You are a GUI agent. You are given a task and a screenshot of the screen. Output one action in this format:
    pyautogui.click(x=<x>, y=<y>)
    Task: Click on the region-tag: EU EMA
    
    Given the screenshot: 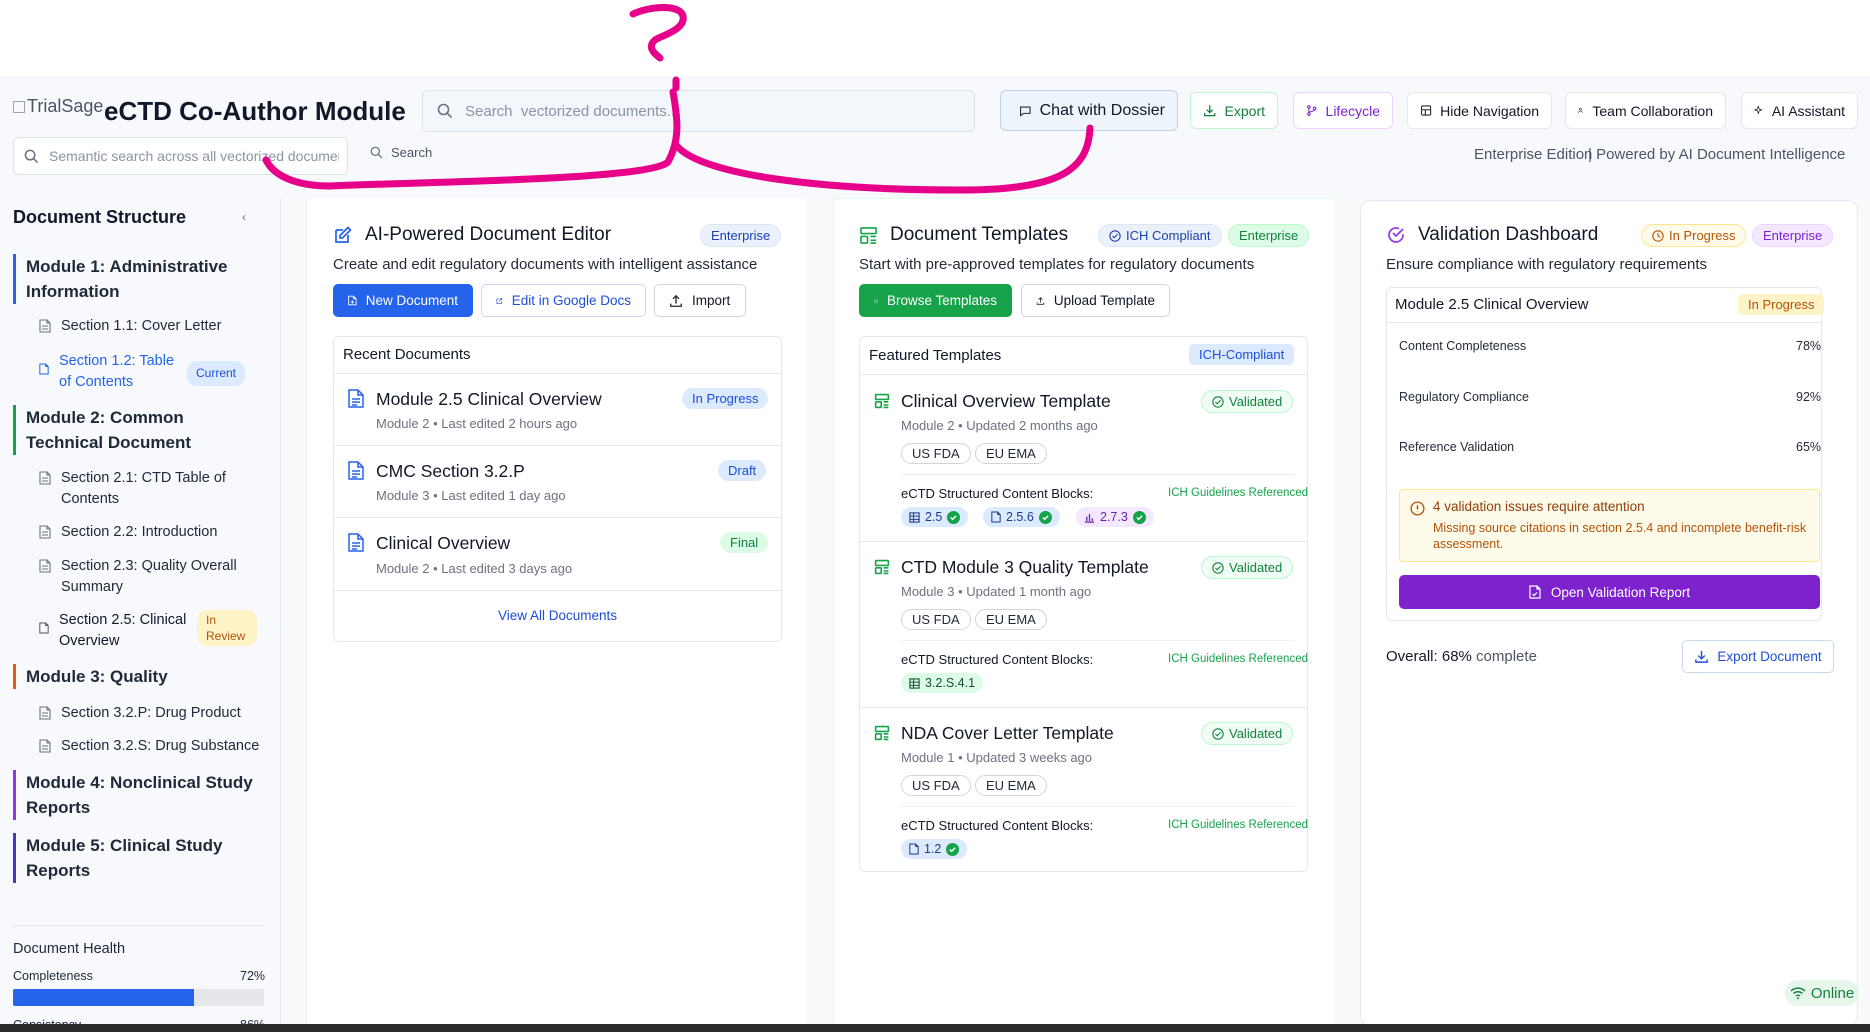 What is the action you would take?
    pyautogui.click(x=1011, y=785)
    